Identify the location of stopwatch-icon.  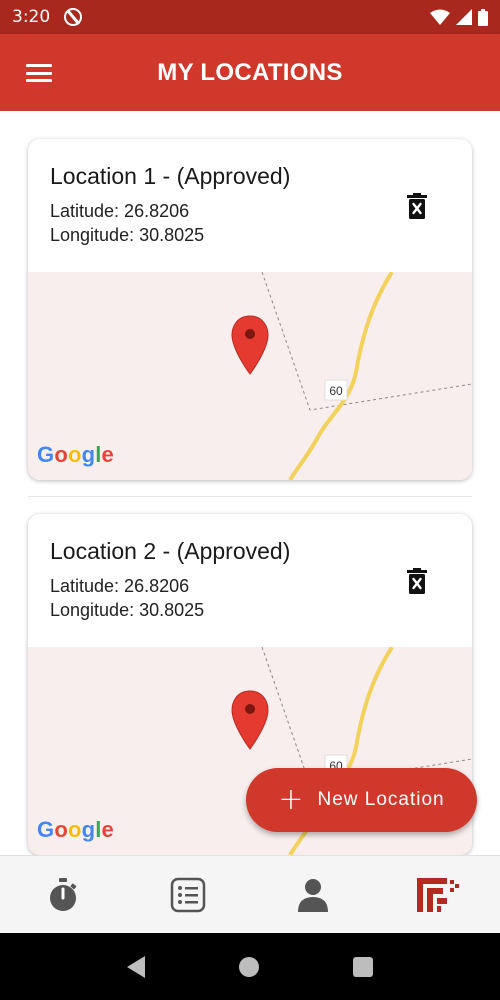
(62, 894).